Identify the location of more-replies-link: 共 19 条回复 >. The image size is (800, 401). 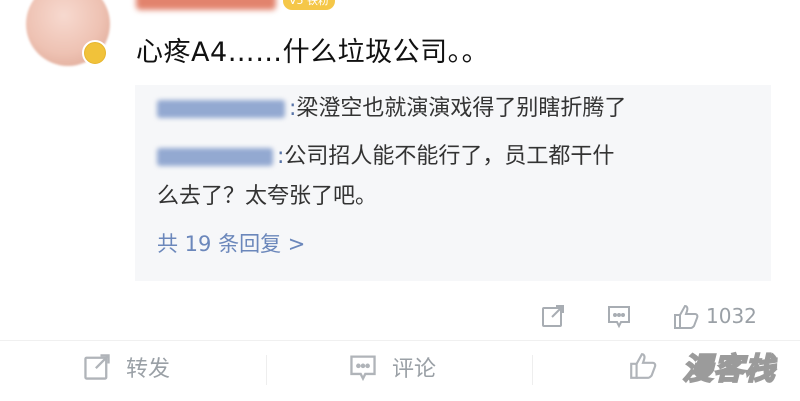
(231, 243).